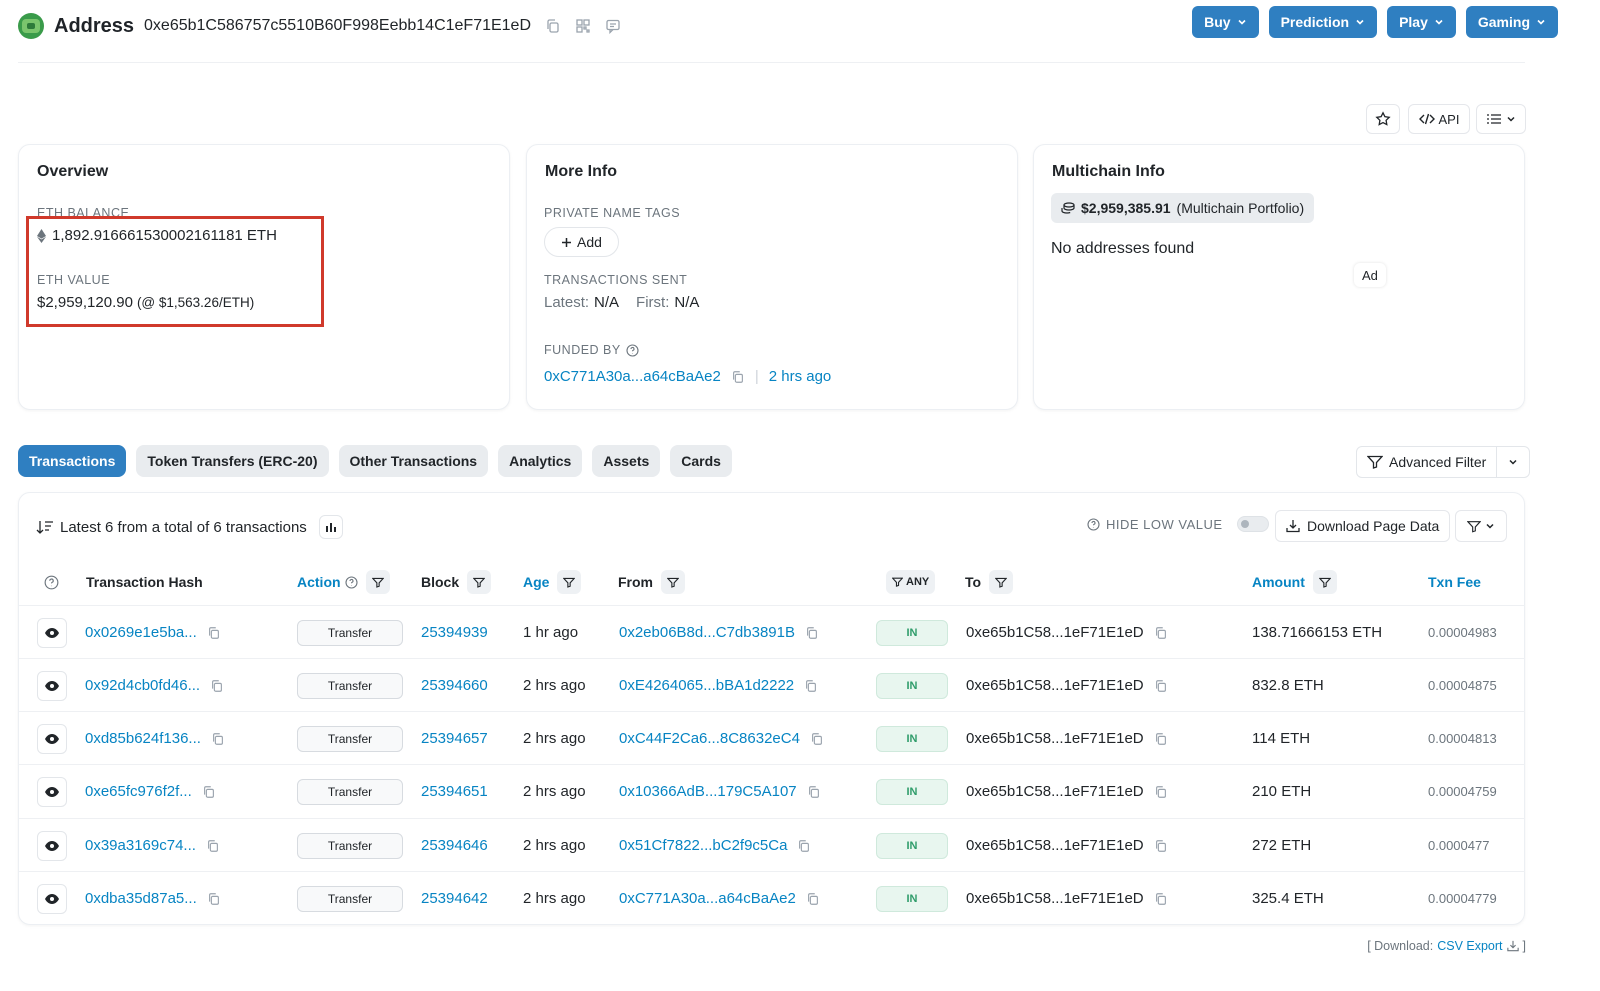 The width and height of the screenshot is (1600, 991). What do you see at coordinates (540, 461) in the screenshot?
I see `tab-analytics: Analytics` at bounding box center [540, 461].